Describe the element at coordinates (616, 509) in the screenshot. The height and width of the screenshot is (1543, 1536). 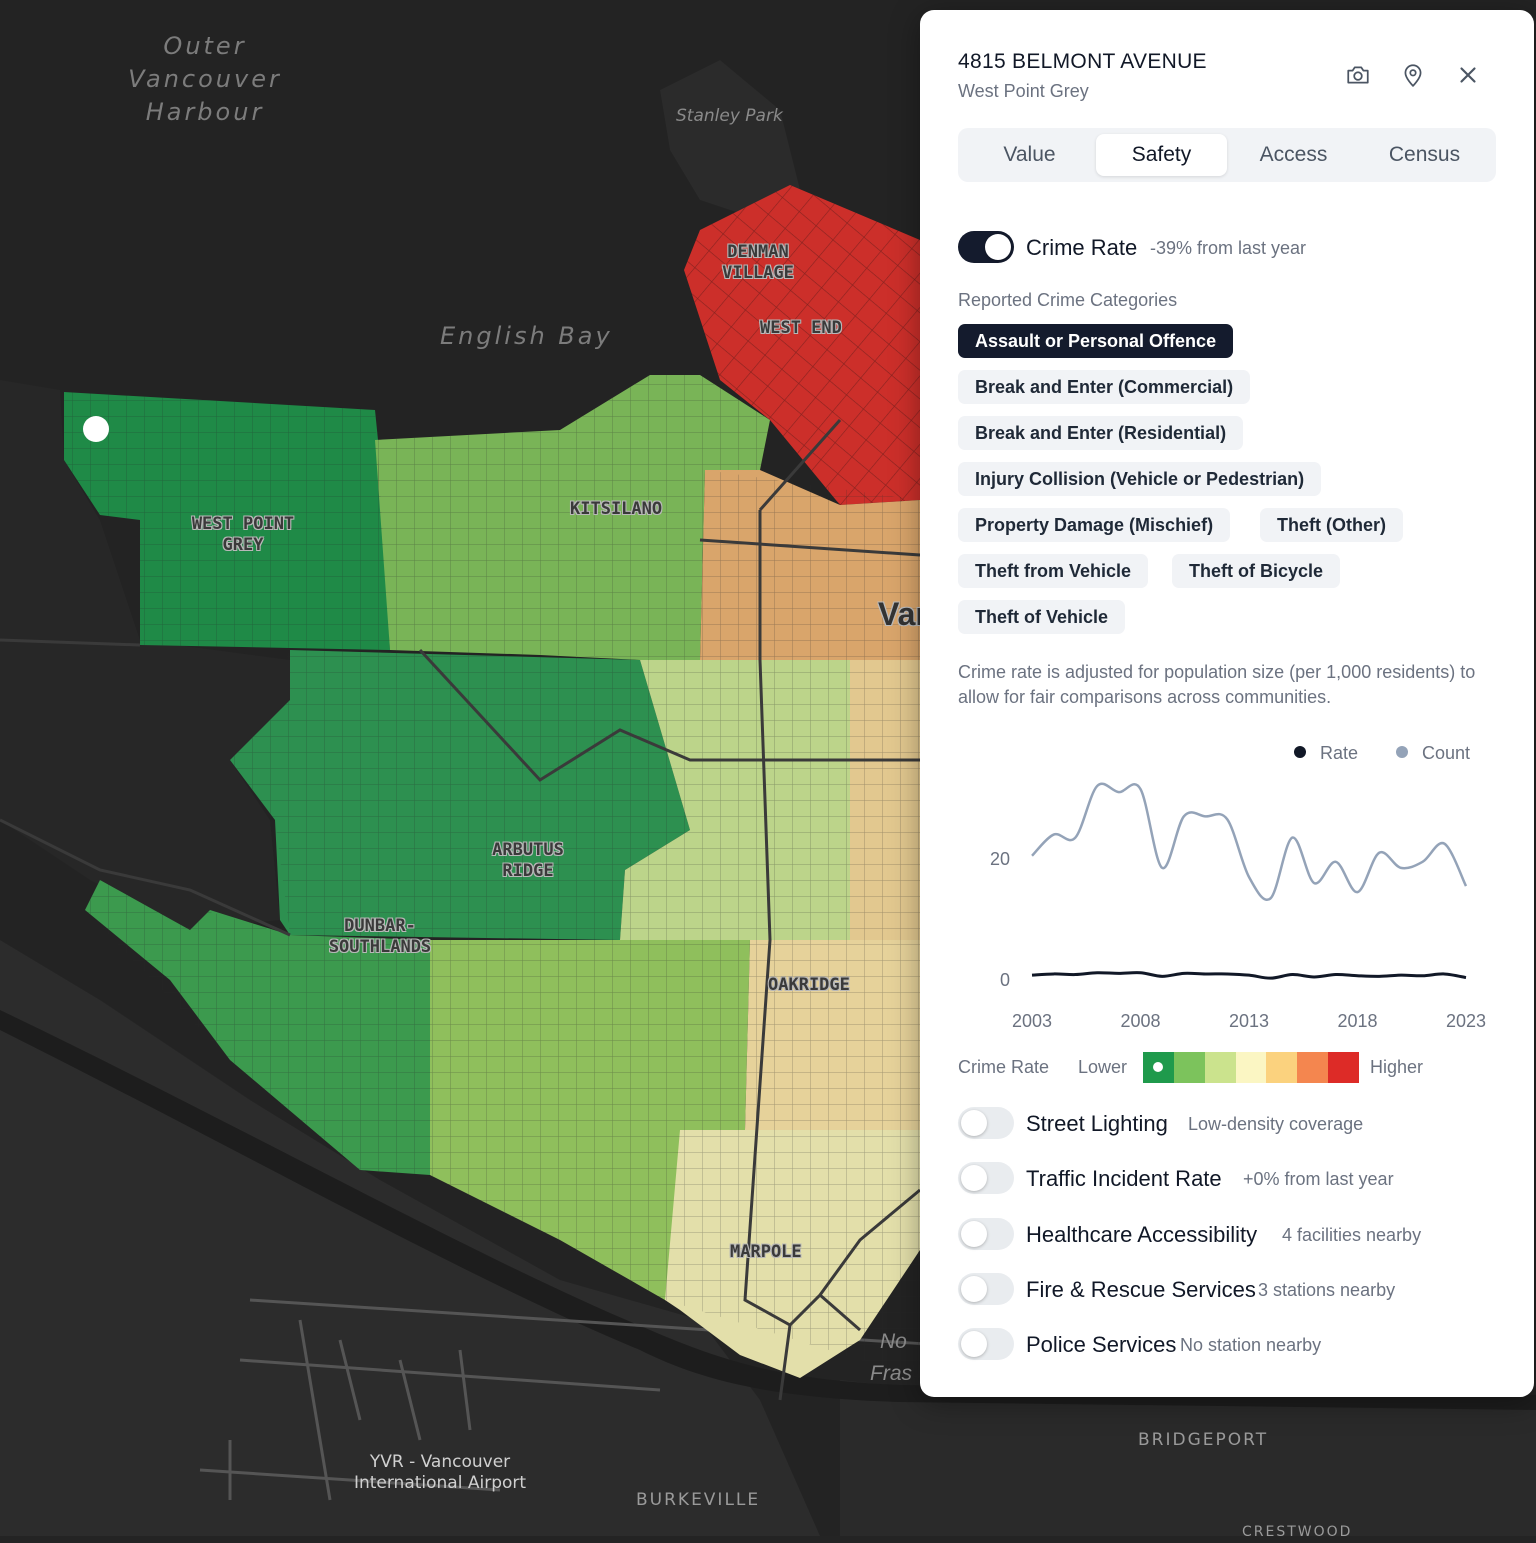
I see `hood-label-kitsilano: KITSILANO` at that location.